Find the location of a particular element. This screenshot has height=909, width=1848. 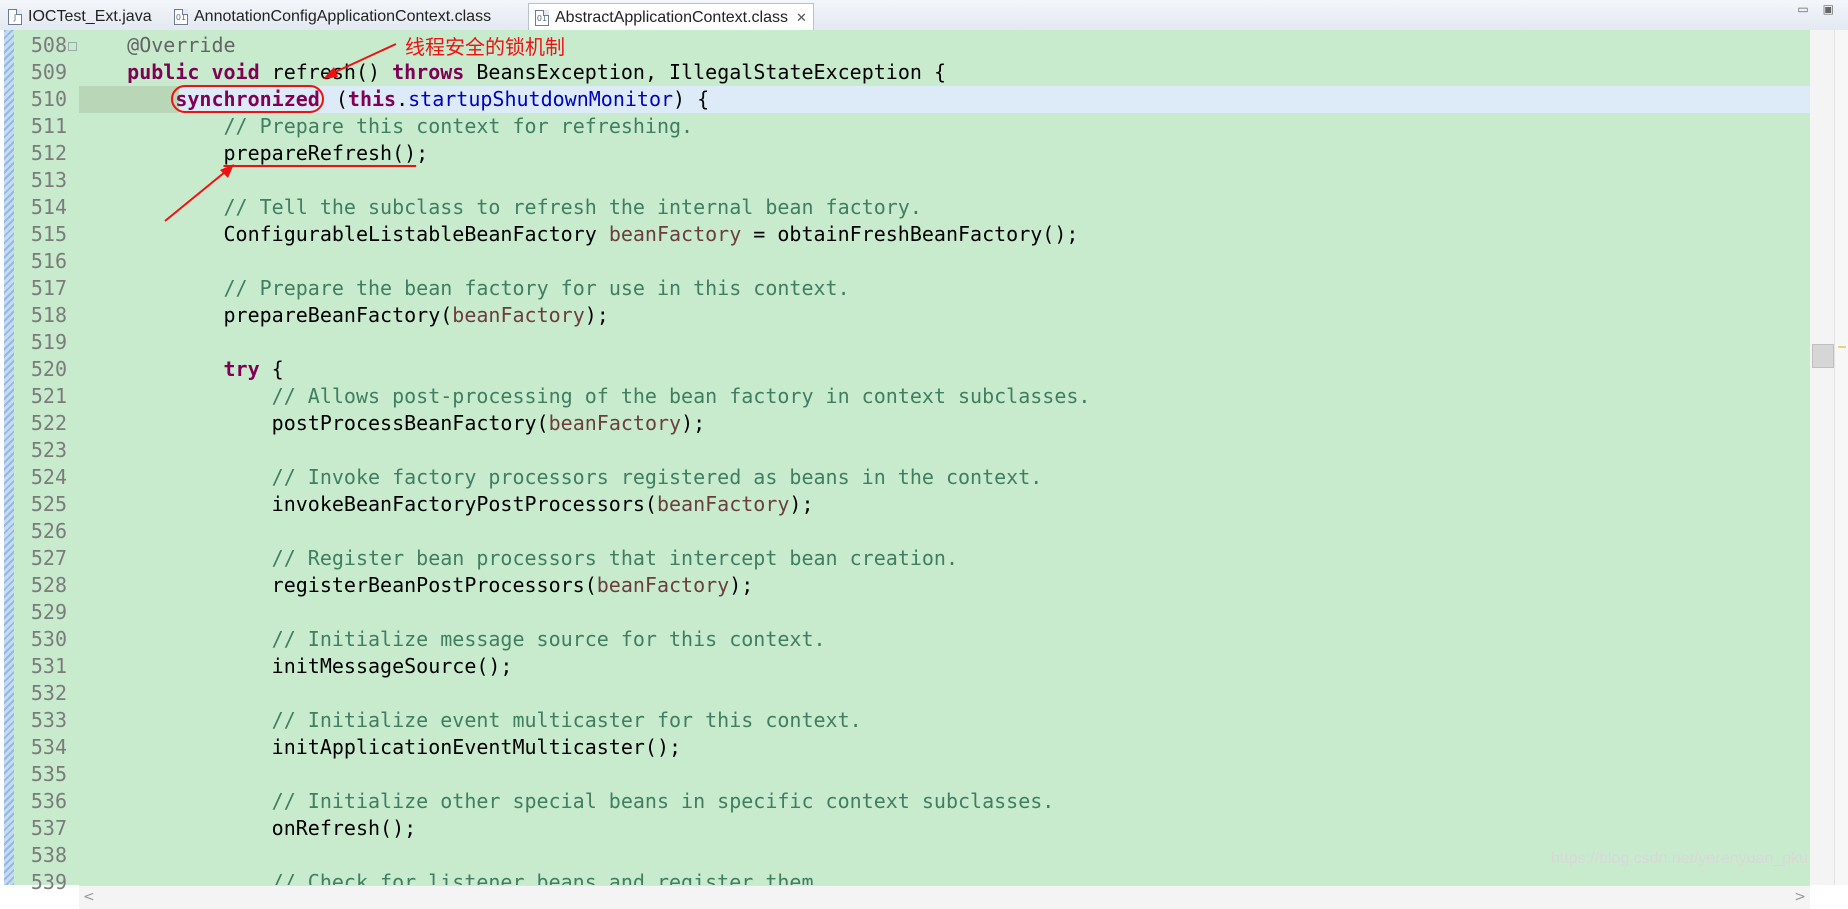

code-line: try { is located at coordinates (944, 369).